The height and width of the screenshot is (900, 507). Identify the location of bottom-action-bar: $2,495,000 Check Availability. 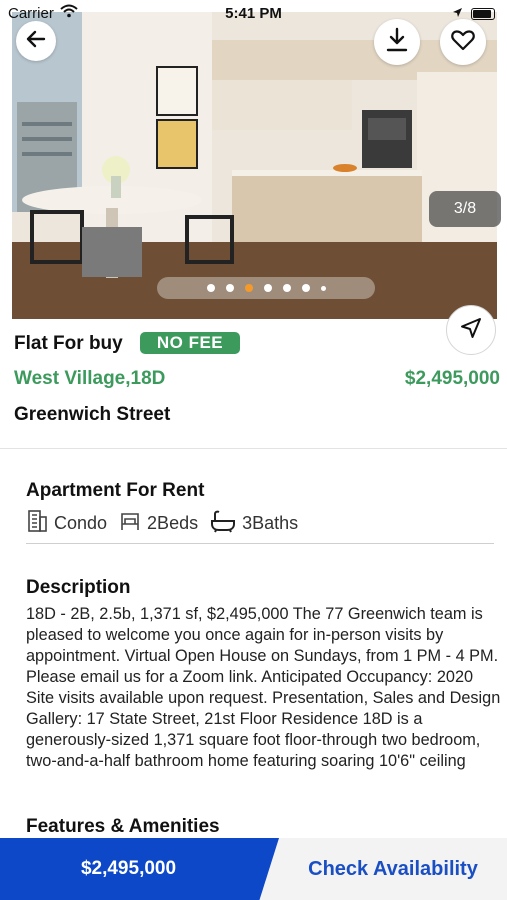
(253, 869).